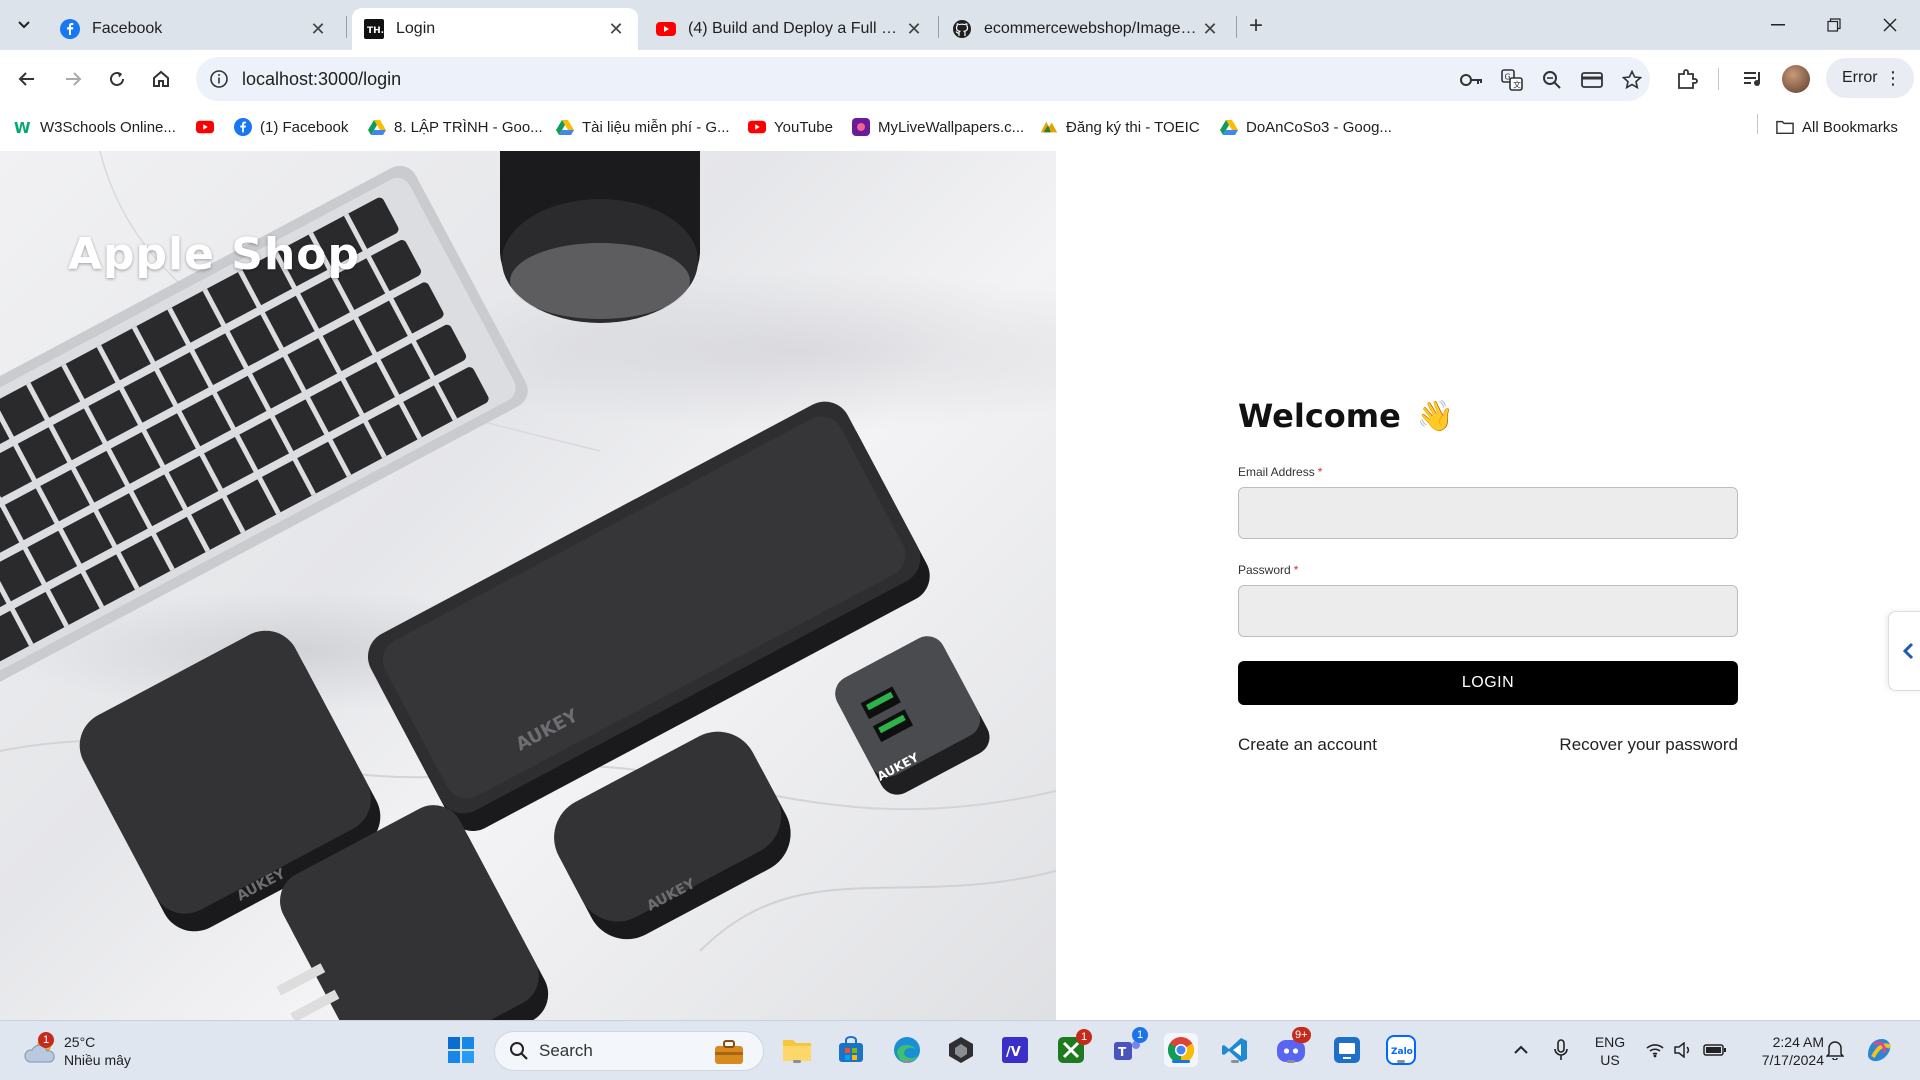 This screenshot has height=1080, width=1920. I want to click on th-icon: TH., so click(374, 29).